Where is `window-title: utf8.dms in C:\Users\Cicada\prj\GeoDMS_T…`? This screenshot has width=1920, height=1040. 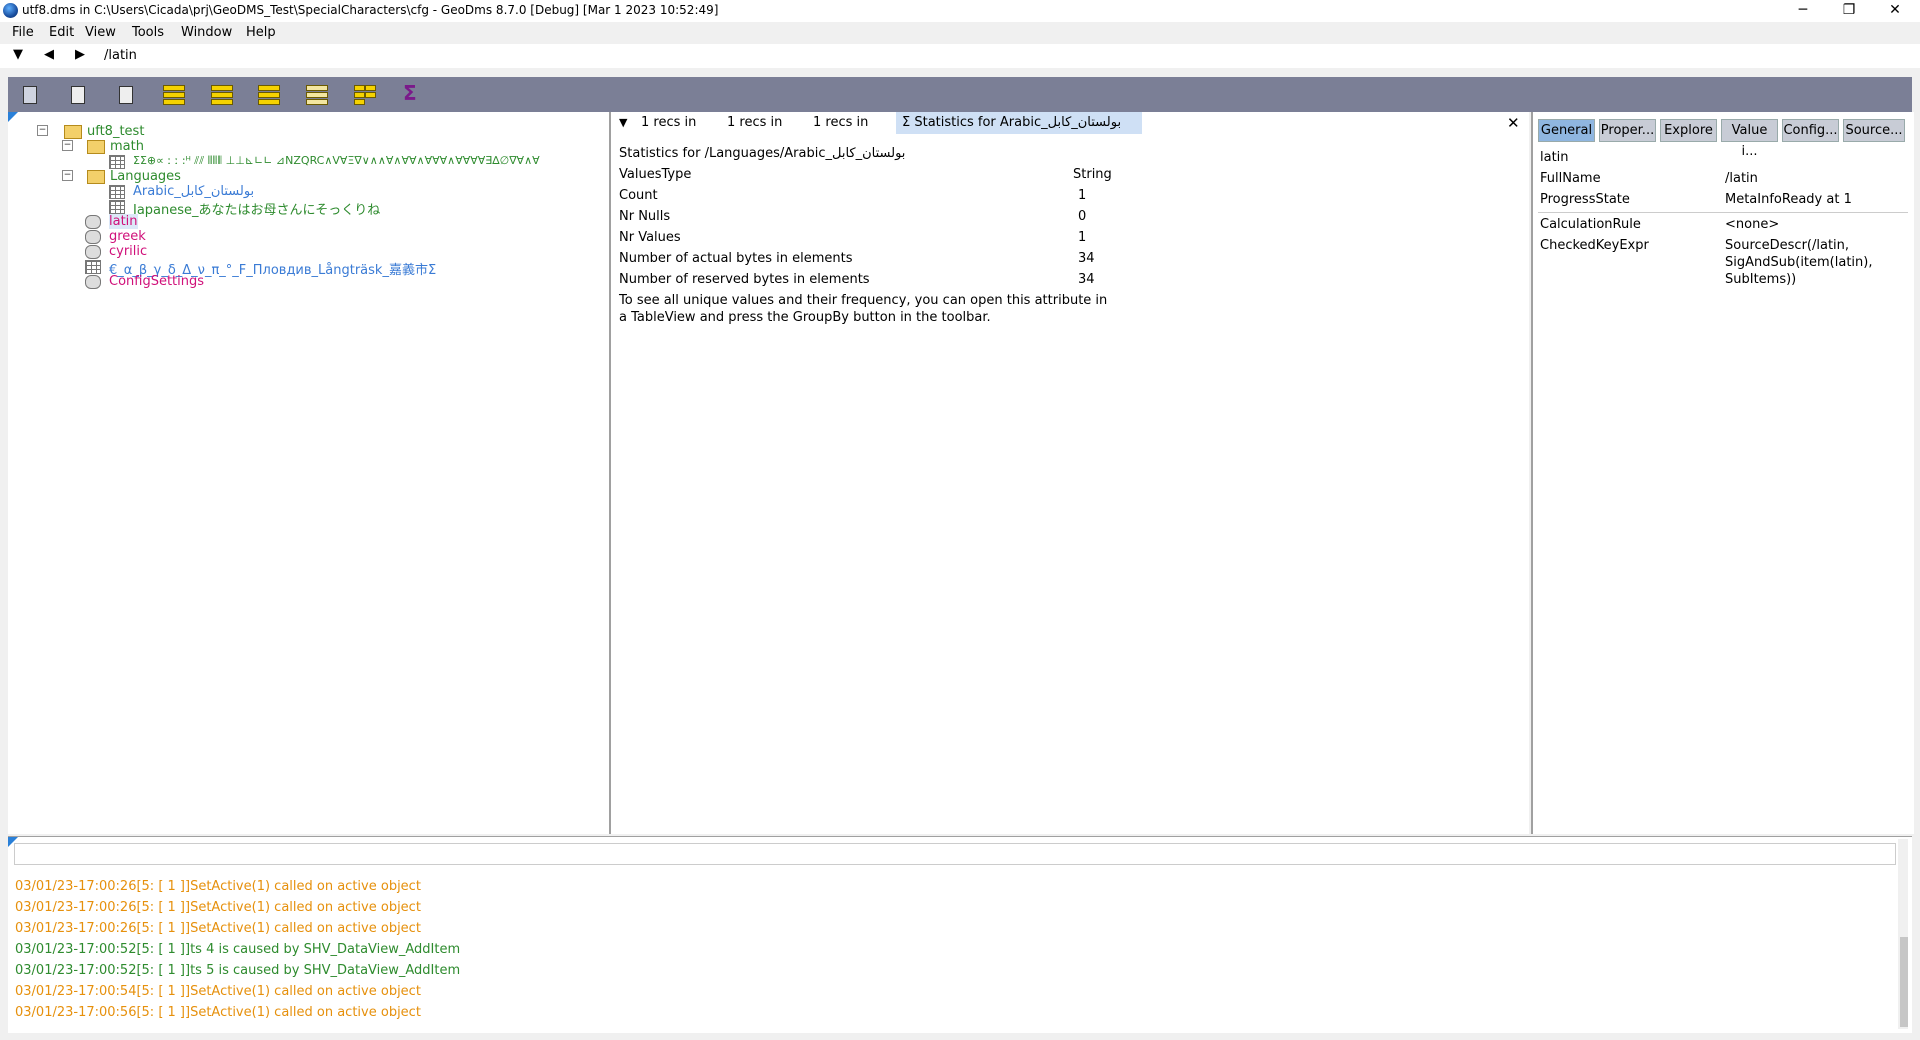
window-title: utf8.dms in C:\Users\Cicada\prj\GeoDMS_T… is located at coordinates (370, 10).